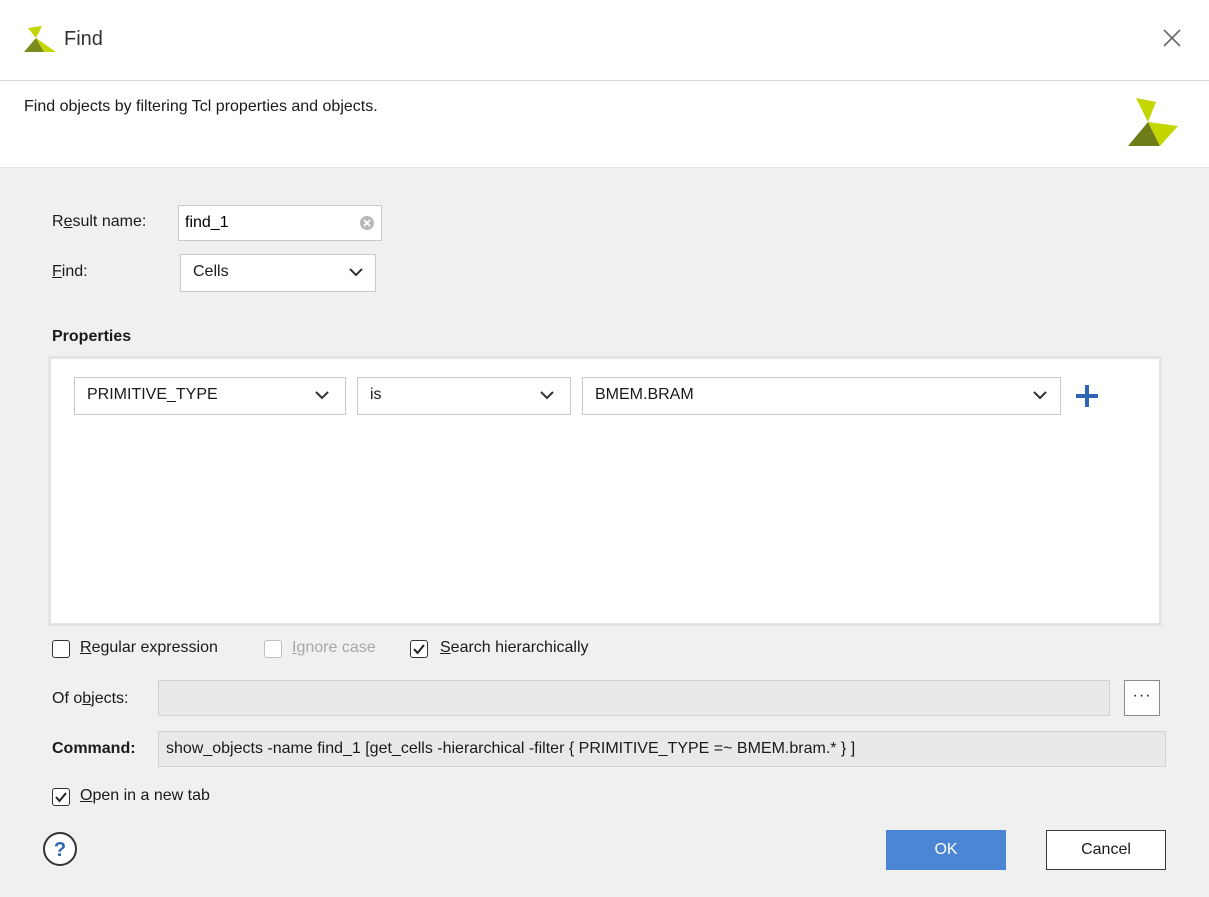  I want to click on regex-label: Regular expression, so click(149, 648).